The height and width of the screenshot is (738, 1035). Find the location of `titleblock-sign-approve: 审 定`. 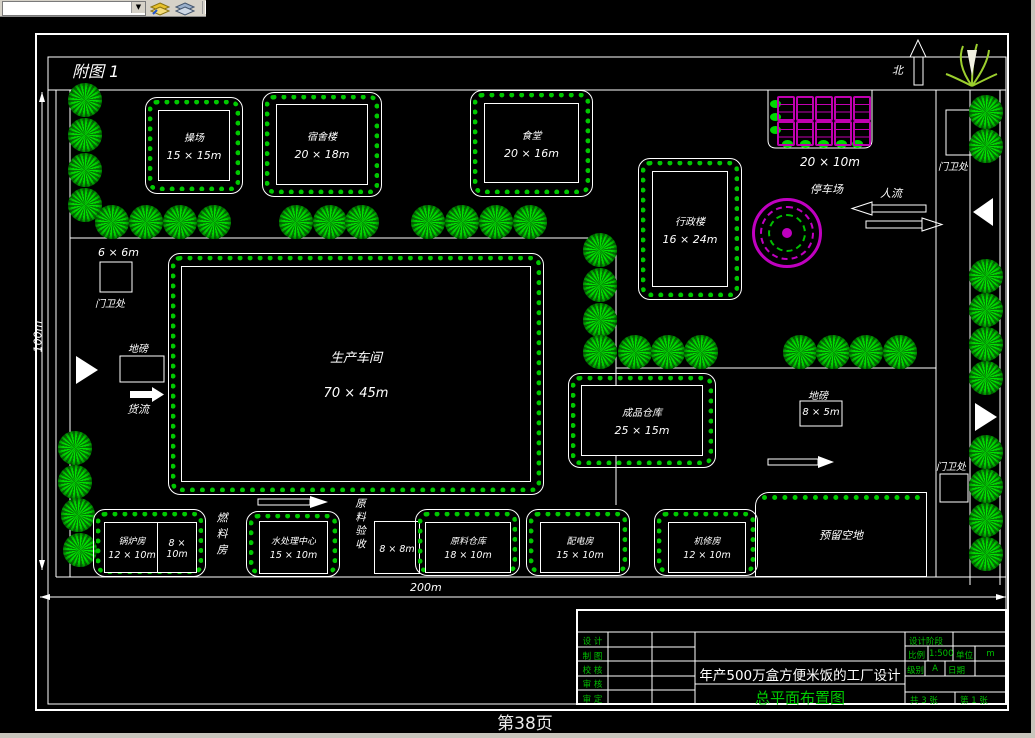

titleblock-sign-approve: 审 定 is located at coordinates (592, 700).